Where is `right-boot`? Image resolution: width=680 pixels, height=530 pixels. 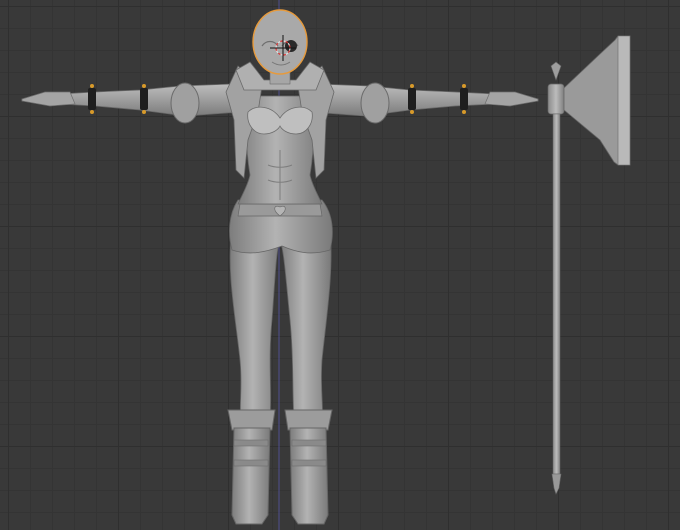 right-boot is located at coordinates (308, 467).